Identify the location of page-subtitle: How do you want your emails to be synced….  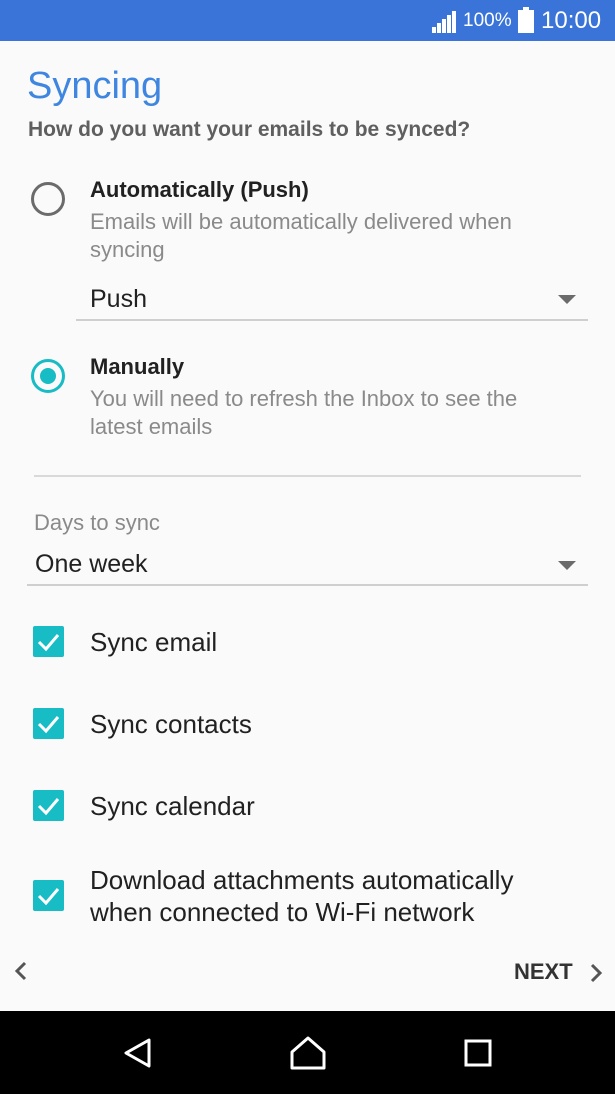
(249, 129).